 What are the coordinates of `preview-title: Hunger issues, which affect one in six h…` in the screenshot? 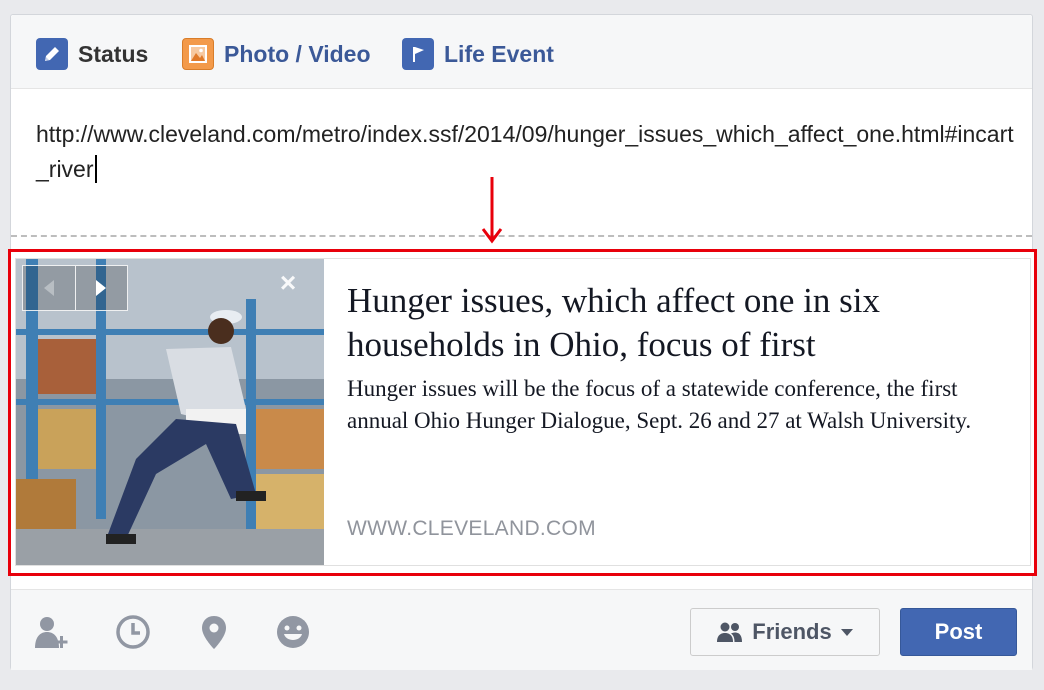 It's located at (672, 323).